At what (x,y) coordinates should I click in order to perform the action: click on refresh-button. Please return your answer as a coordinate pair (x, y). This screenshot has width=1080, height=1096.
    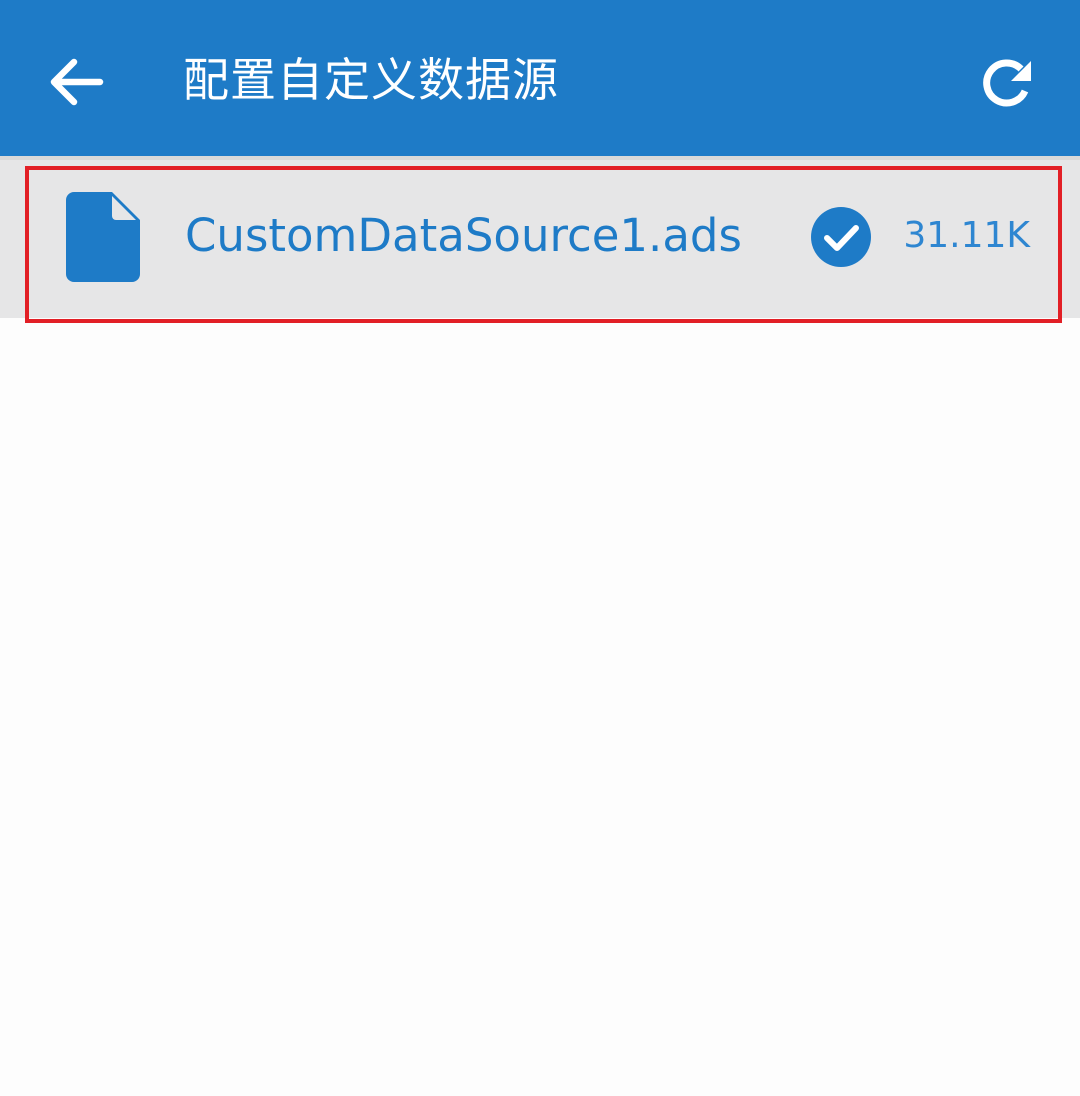
    Looking at the image, I should click on (1006, 84).